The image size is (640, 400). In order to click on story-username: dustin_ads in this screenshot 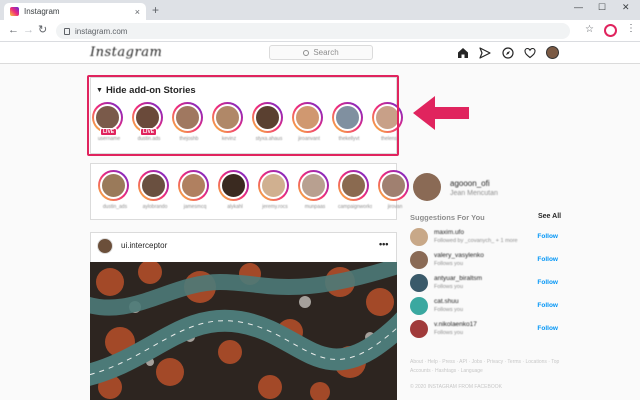, I will do `click(115, 207)`.